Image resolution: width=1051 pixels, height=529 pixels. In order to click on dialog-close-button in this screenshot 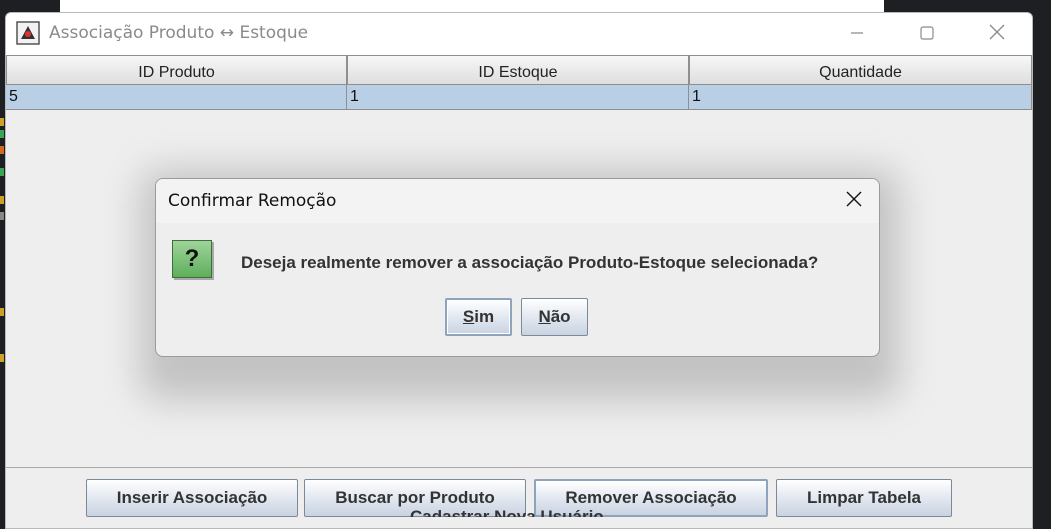, I will do `click(854, 201)`.